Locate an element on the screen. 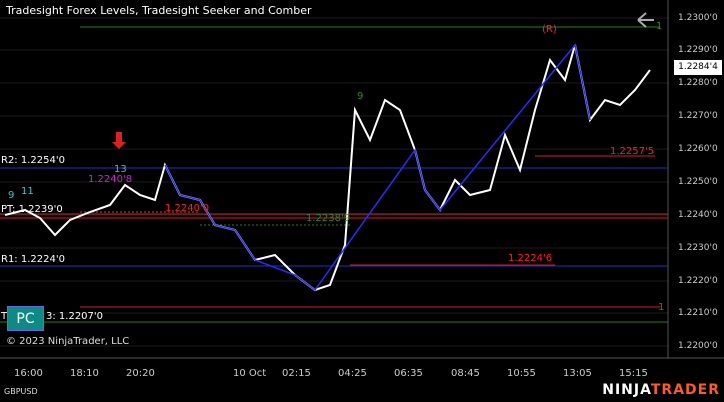 This screenshot has height=402, width=724. price-tick: 1.2200'0 is located at coordinates (698, 346).